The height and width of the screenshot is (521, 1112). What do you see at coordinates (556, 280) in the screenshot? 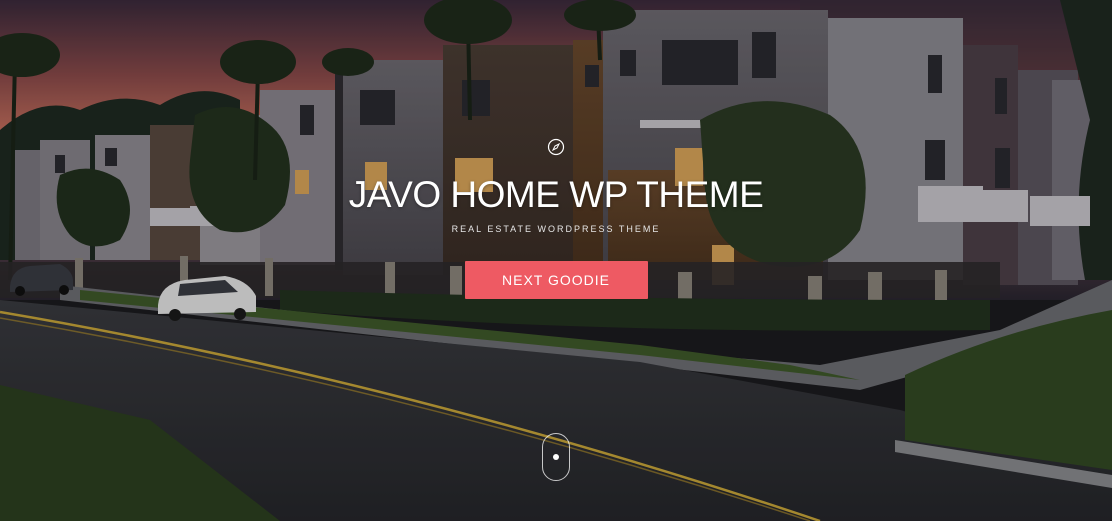
I see `next-goodie-button: NEXT GOODIE` at bounding box center [556, 280].